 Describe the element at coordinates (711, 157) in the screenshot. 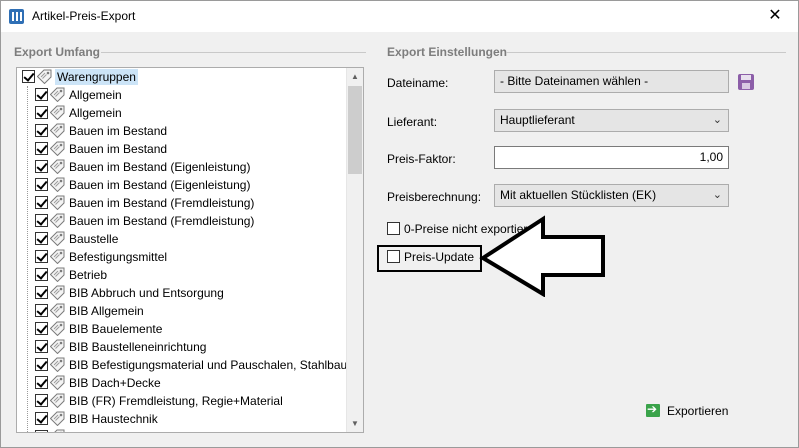

I see `preis-faktor-value: 1,00` at that location.